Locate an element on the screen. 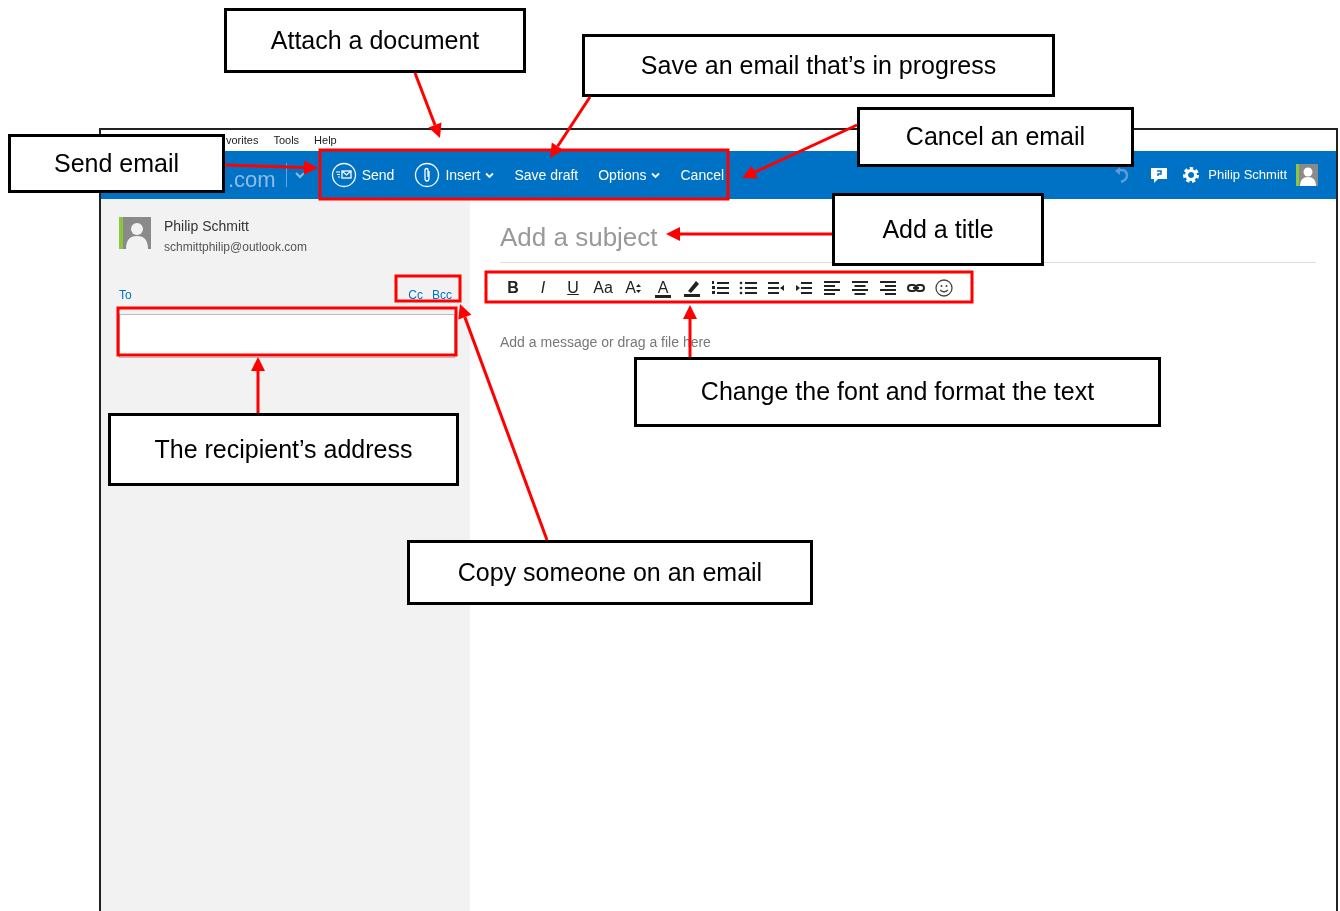  to-label: To is located at coordinates (125, 295).